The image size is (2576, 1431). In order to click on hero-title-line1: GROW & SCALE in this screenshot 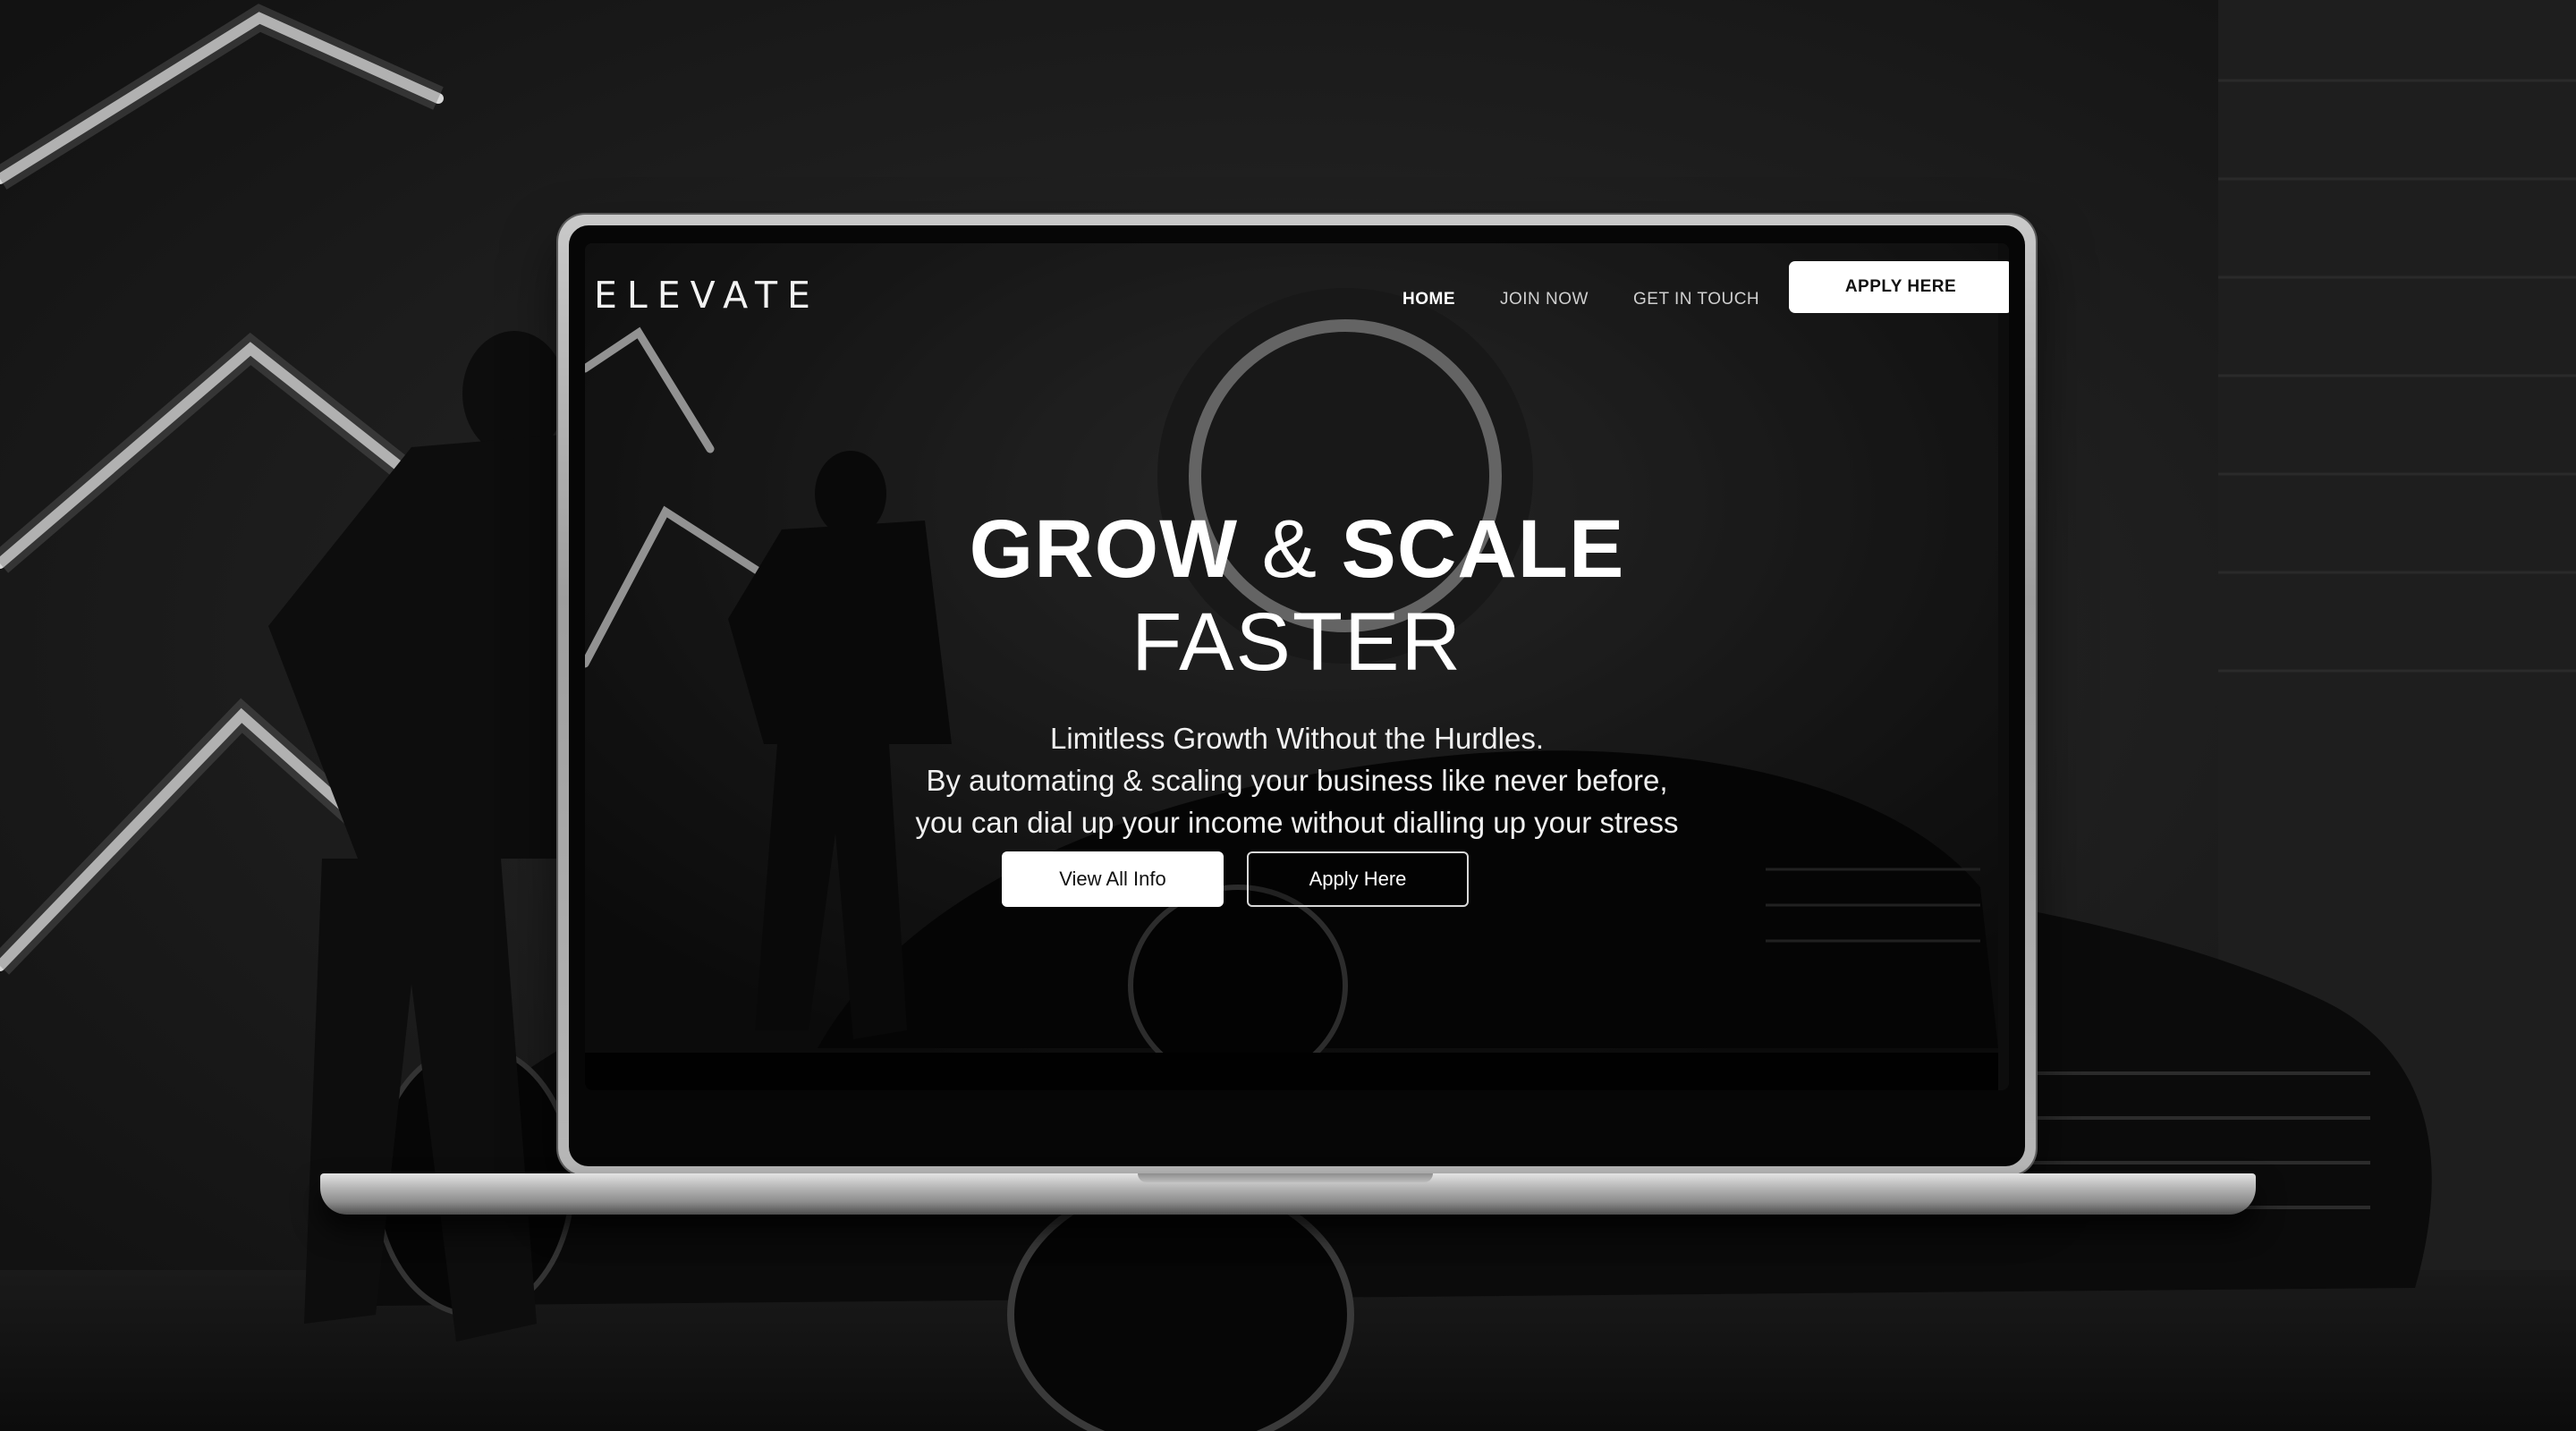, I will do `click(1297, 549)`.